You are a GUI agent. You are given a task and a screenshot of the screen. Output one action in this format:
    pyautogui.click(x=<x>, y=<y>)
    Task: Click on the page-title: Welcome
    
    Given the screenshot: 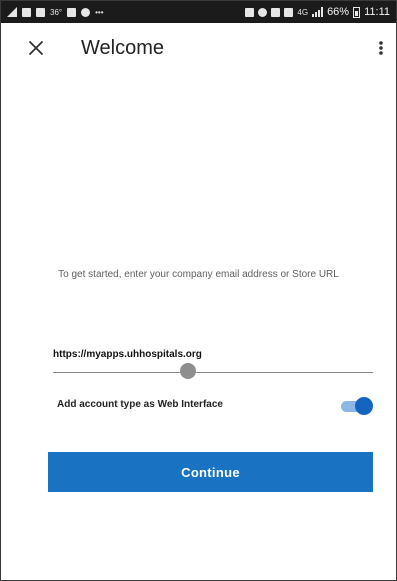 What is the action you would take?
    pyautogui.click(x=122, y=48)
    